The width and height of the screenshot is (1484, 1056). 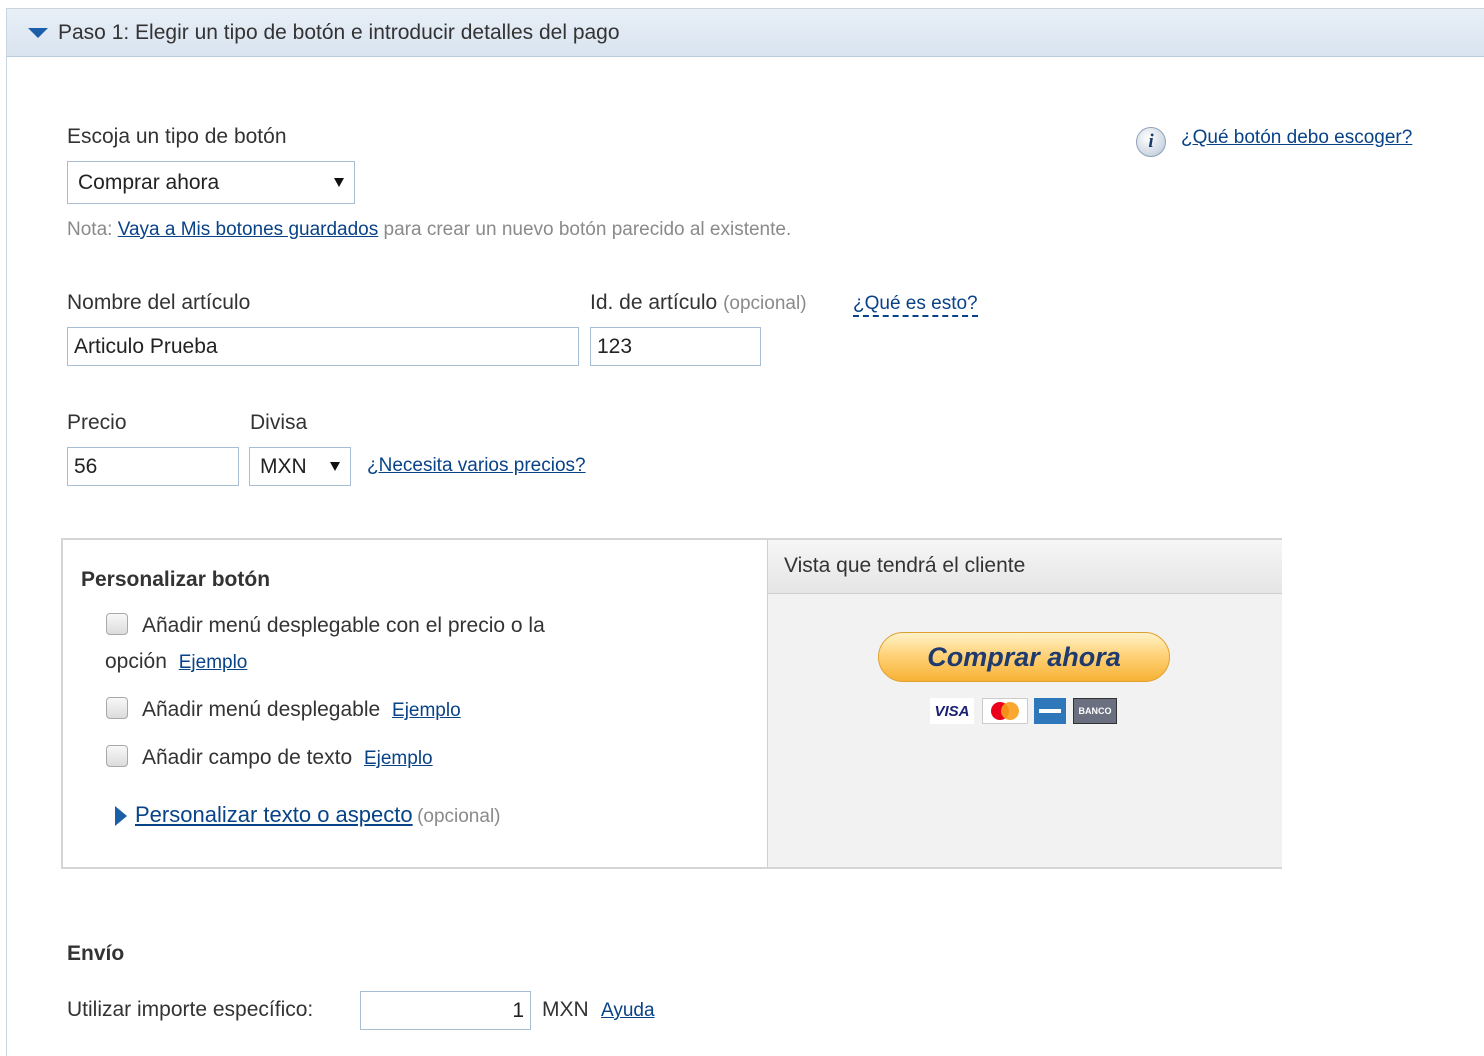 I want to click on collapse-arrow-icon, so click(x=38, y=32).